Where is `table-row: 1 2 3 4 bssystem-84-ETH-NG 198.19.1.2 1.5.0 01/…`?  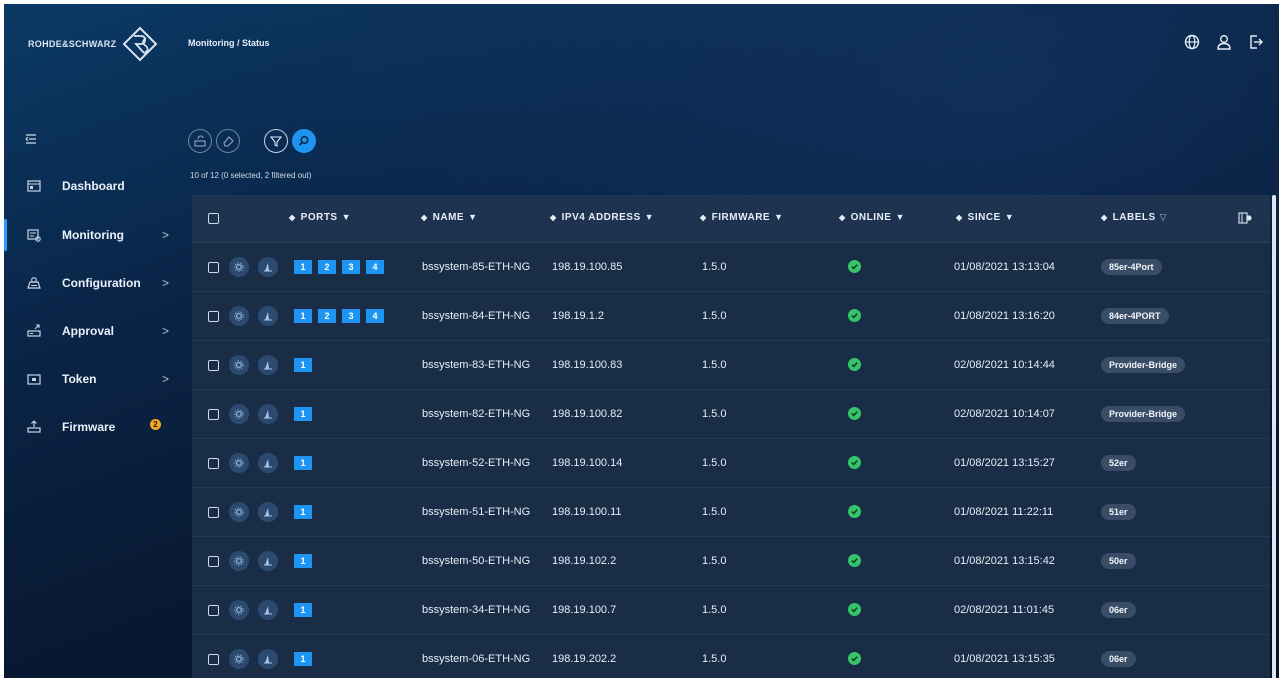 table-row: 1 2 3 4 bssystem-84-ETH-NG 198.19.1.2 1.5.0 01/… is located at coordinates (731, 316).